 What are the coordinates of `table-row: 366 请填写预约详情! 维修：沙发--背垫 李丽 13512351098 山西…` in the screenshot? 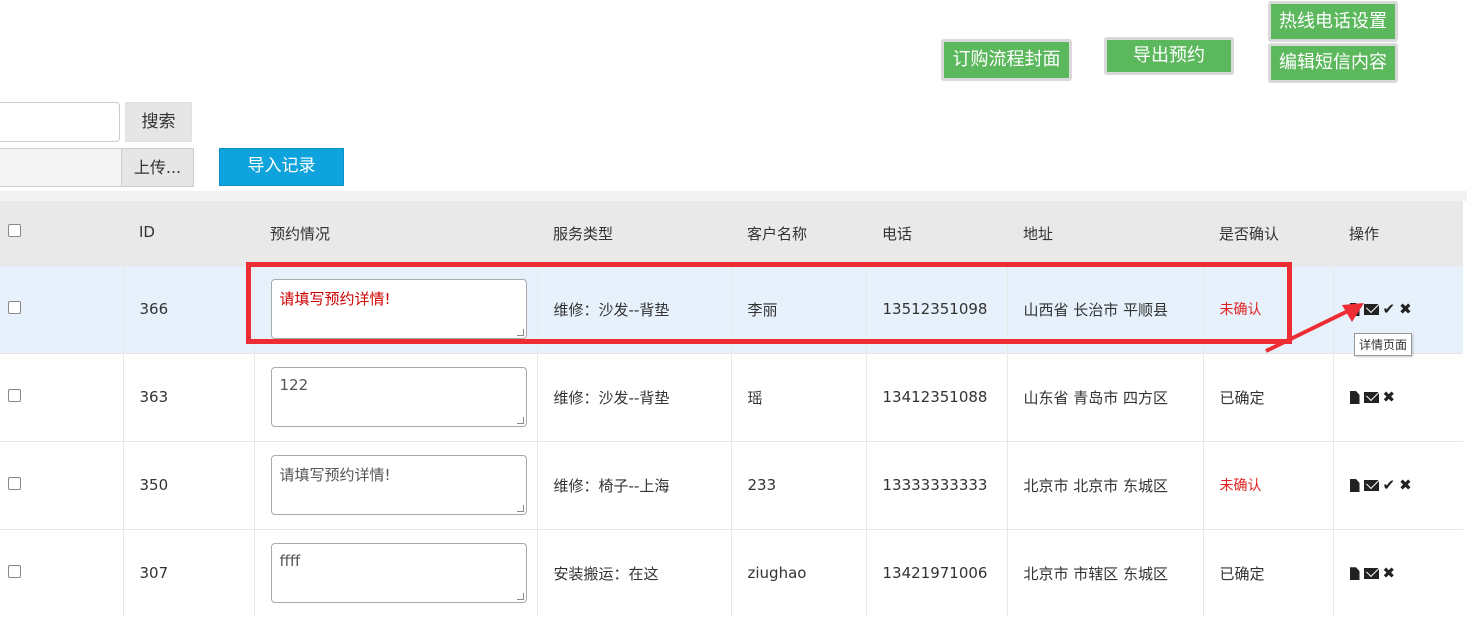 It's located at (731, 308).